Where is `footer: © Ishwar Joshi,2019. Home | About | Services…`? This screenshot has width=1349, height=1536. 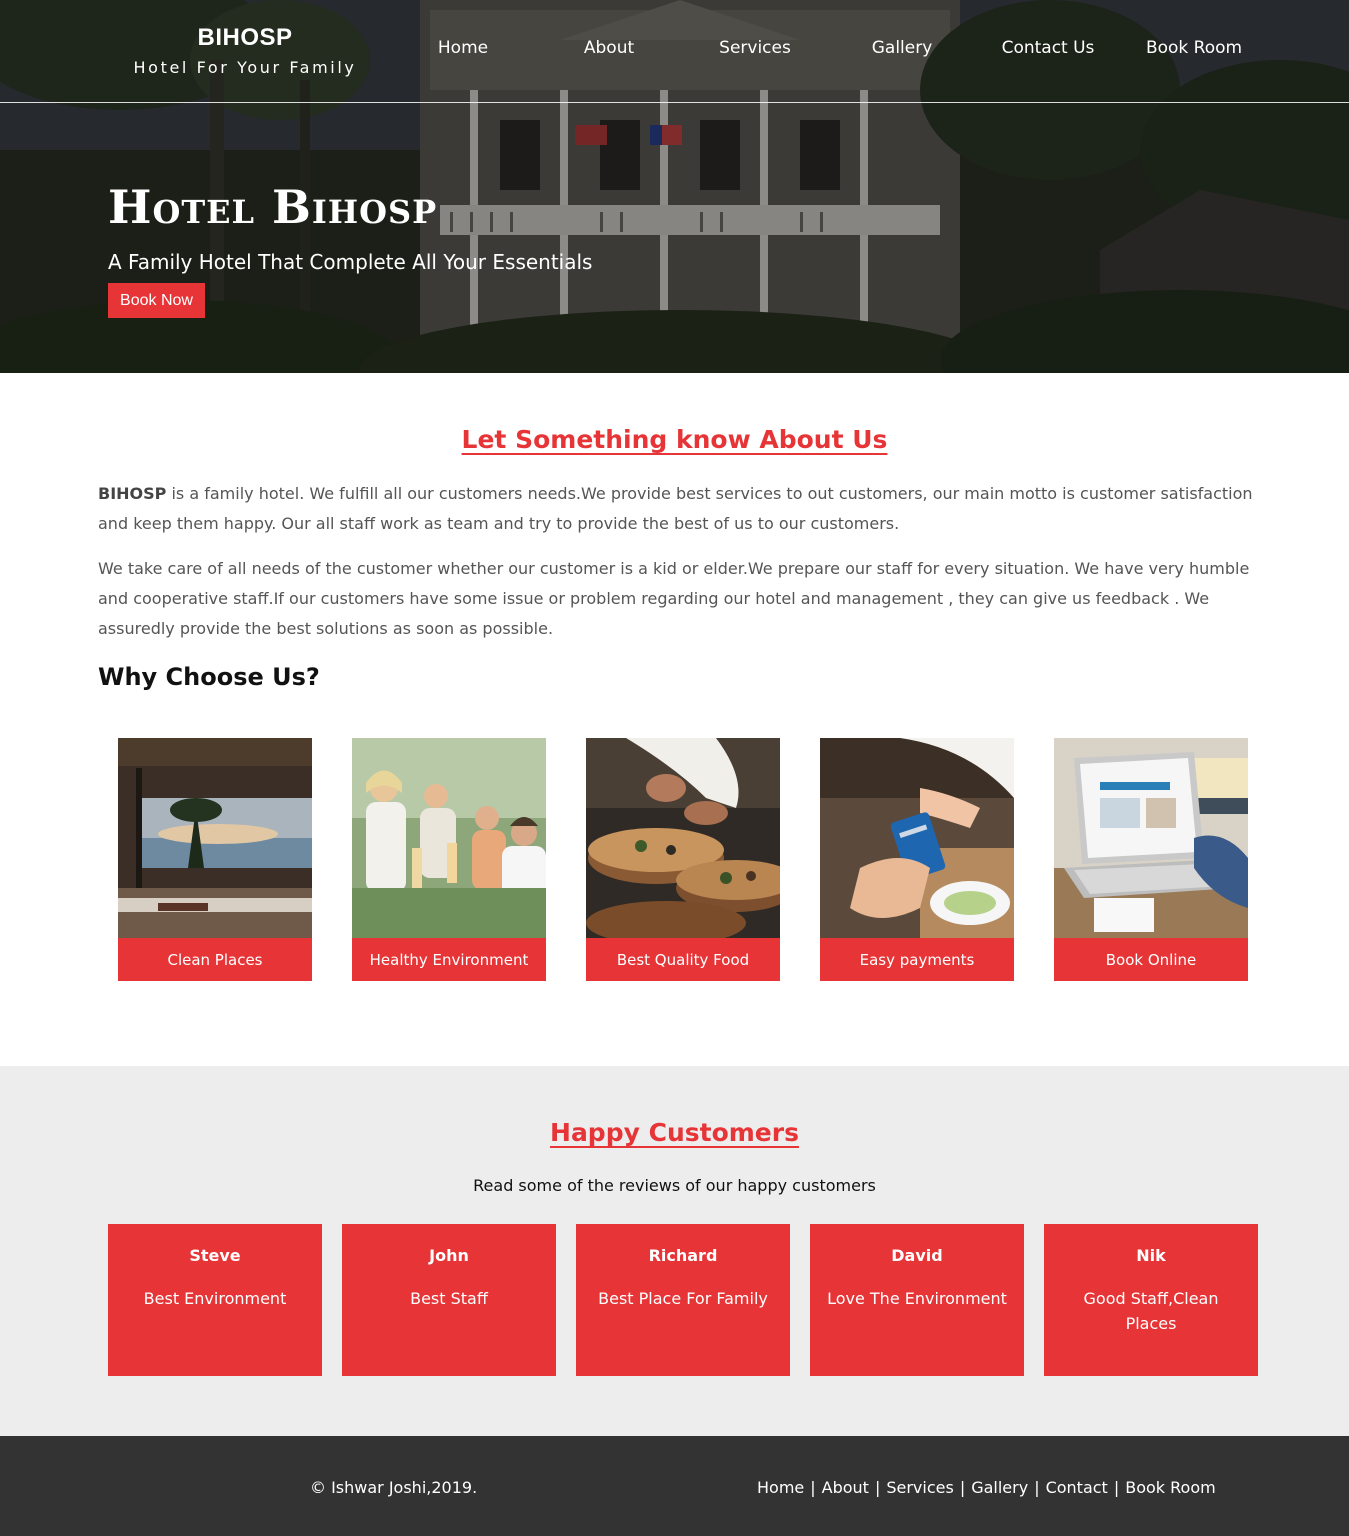
footer: © Ishwar Joshi,2019. Home | About | Services… is located at coordinates (674, 1486).